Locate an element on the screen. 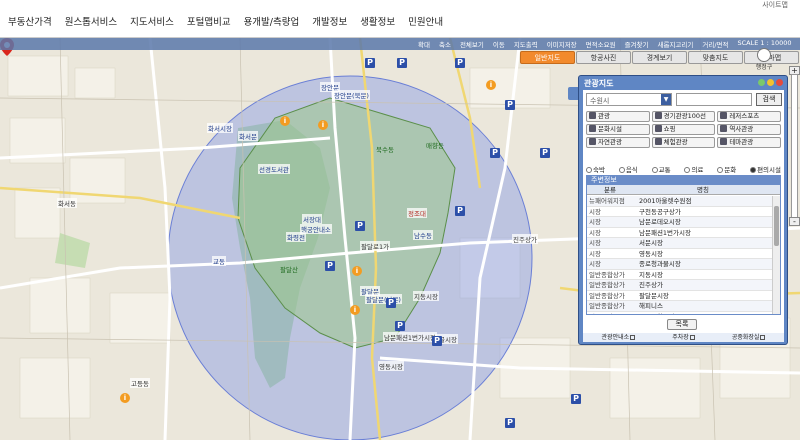 The image size is (800, 440). table-row: 일반종합상가 지동시장 is located at coordinates (680, 275).